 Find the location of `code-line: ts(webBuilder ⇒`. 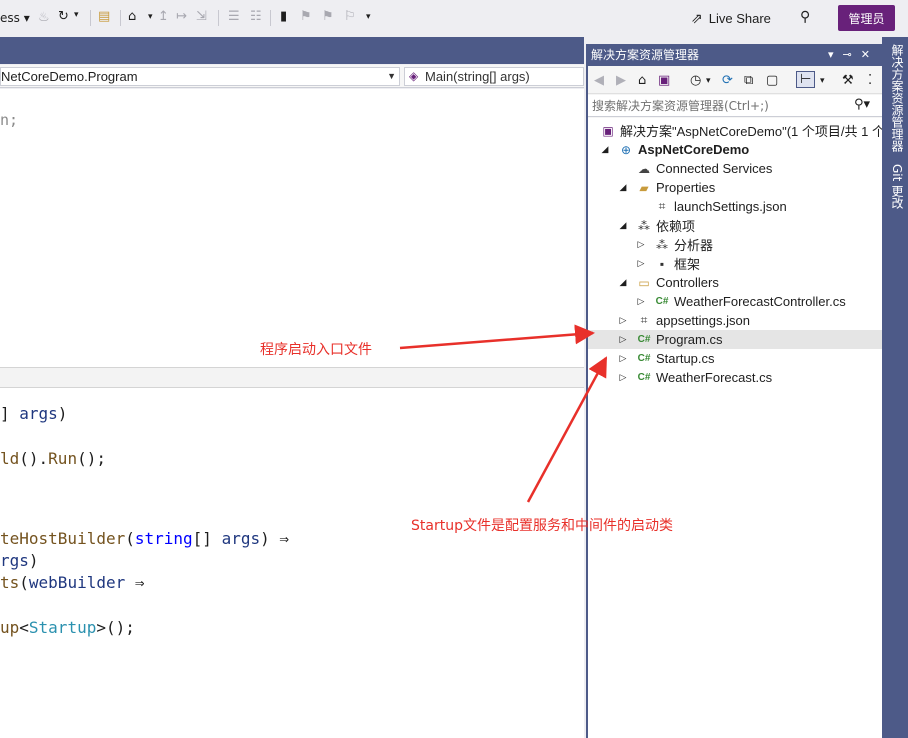

code-line: ts(webBuilder ⇒ is located at coordinates (72, 582).